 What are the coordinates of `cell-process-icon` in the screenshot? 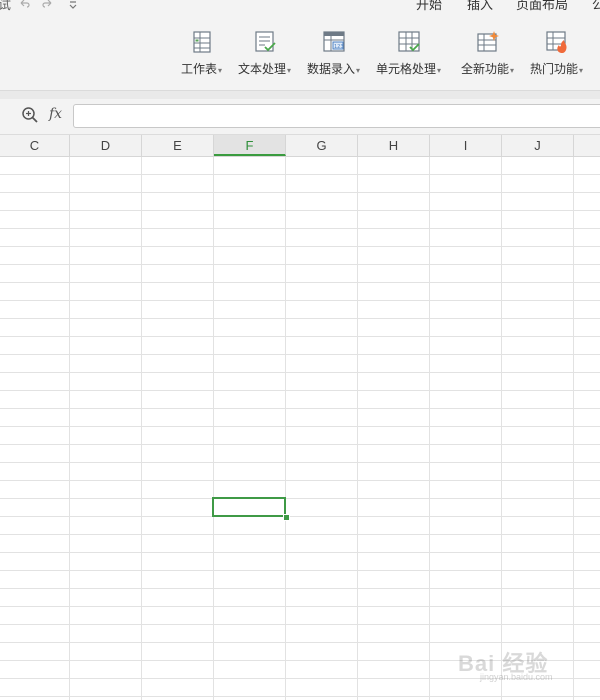 It's located at (408, 41).